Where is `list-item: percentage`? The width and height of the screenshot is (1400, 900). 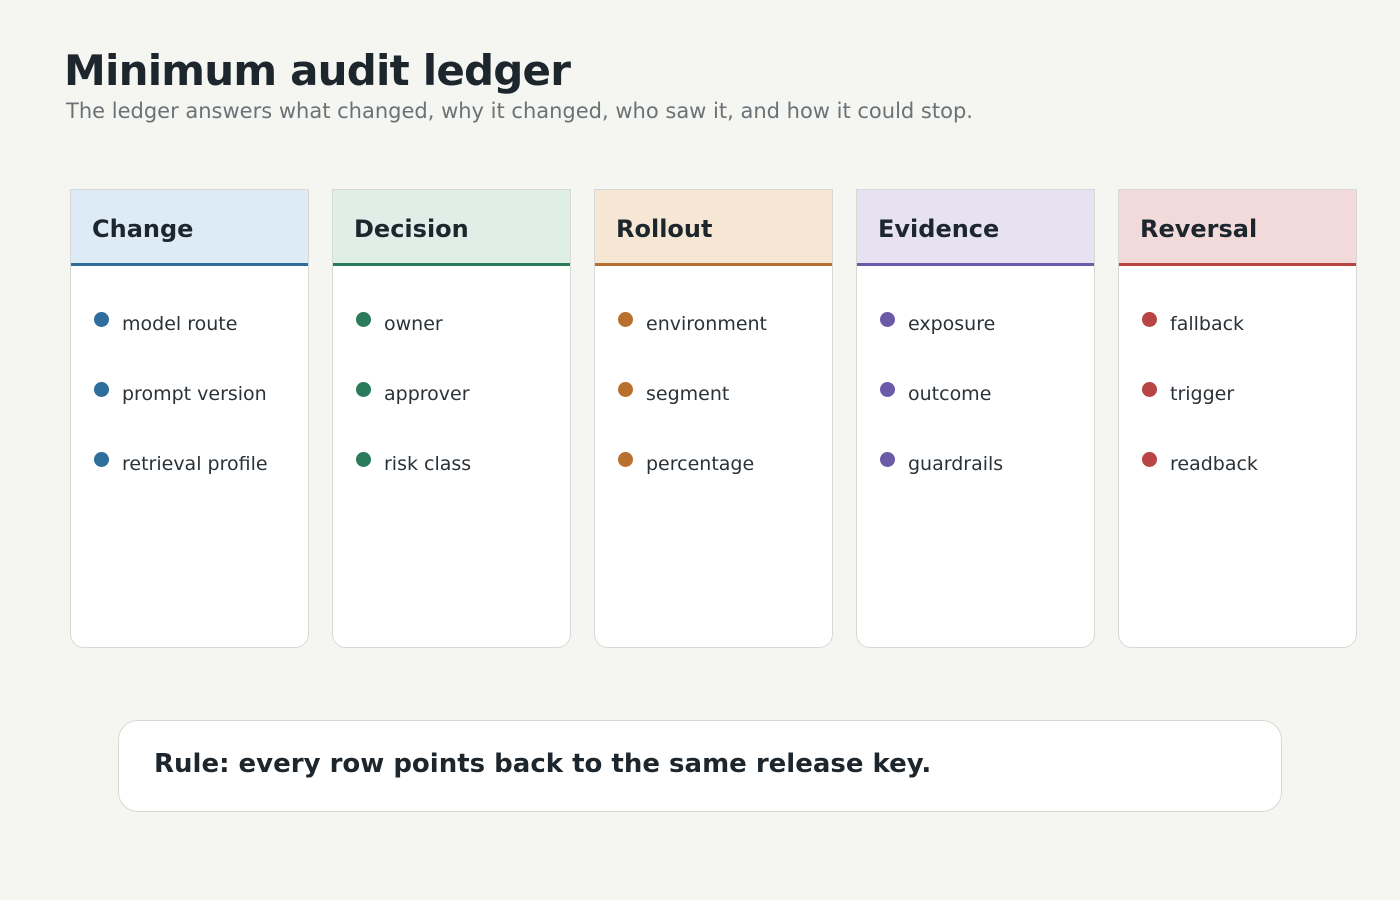 list-item: percentage is located at coordinates (713, 464).